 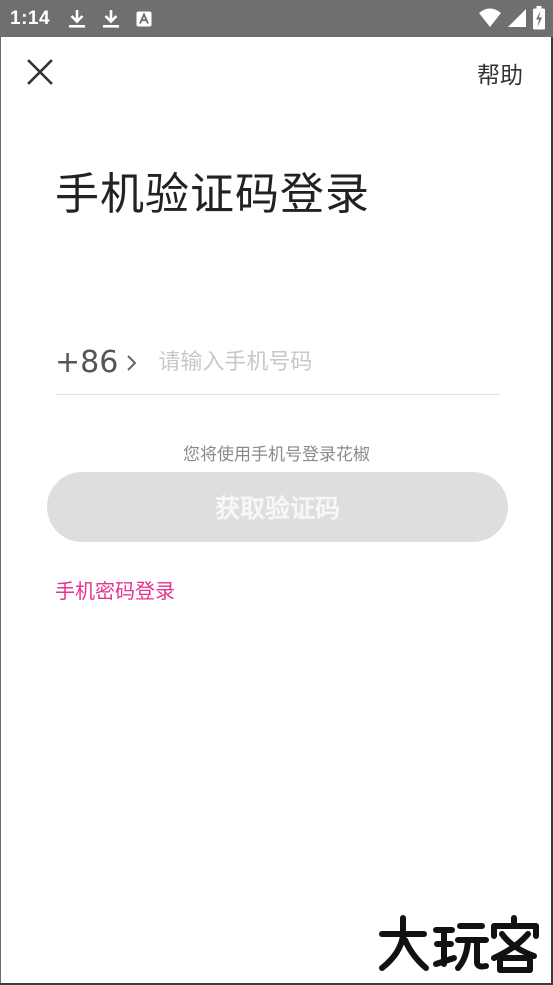 I want to click on phone-input-row: +86, so click(x=277, y=362).